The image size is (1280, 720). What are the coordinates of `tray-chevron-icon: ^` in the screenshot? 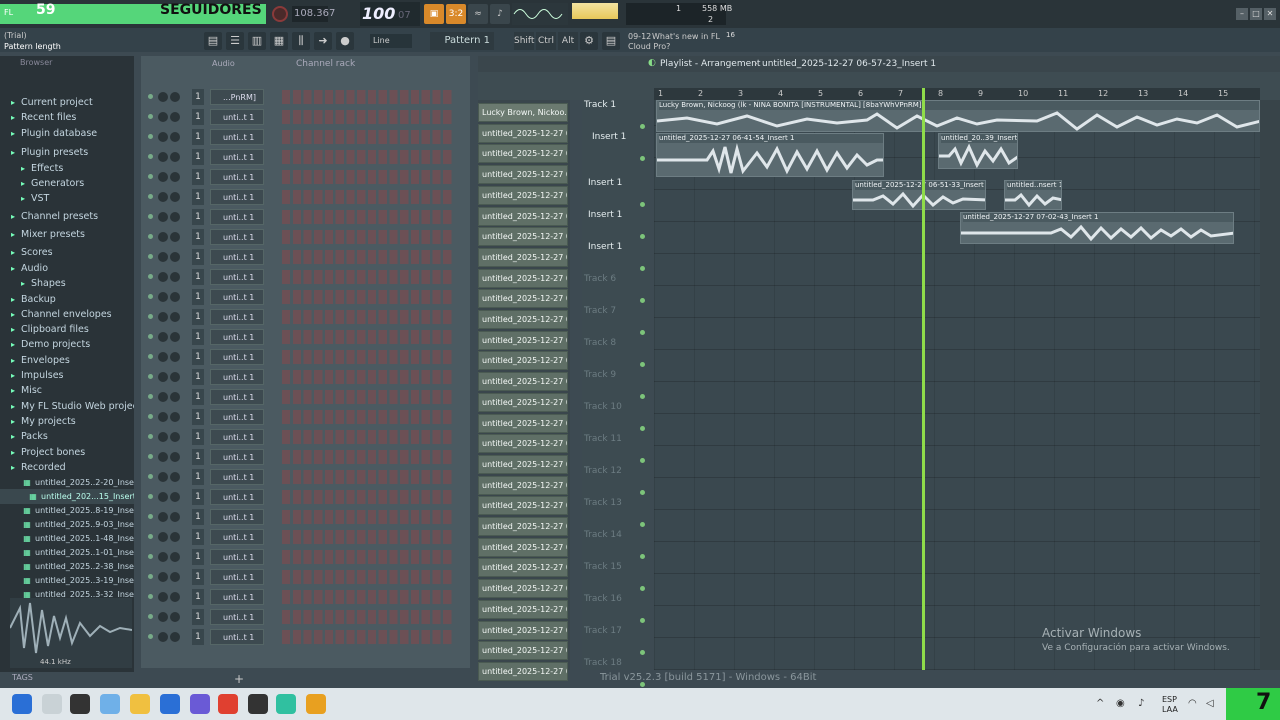 It's located at (1100, 703).